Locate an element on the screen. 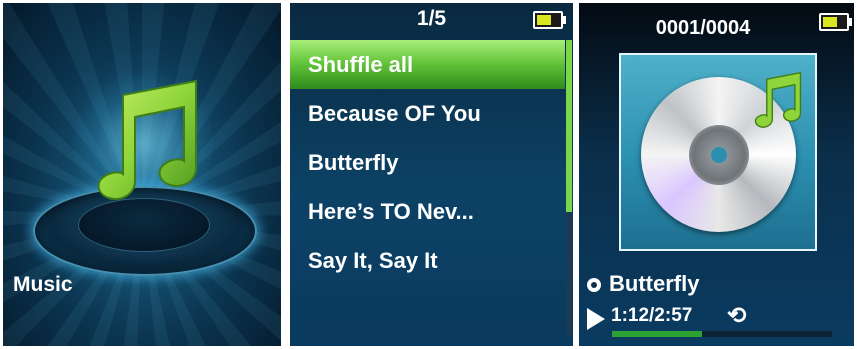 This screenshot has height=349, width=857. list-item: Say It, Say It is located at coordinates (427, 260).